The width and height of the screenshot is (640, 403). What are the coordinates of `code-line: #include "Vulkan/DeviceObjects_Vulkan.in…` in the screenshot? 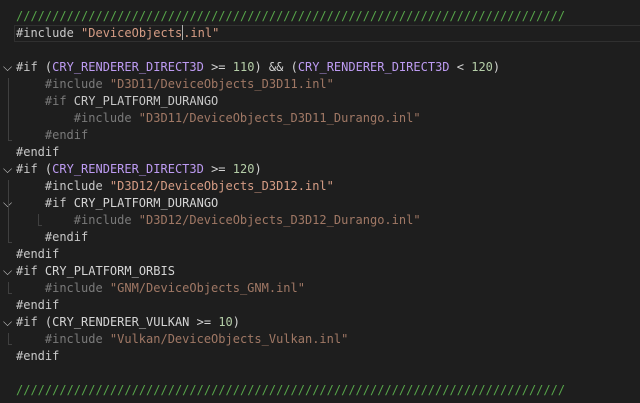 It's located at (320, 339).